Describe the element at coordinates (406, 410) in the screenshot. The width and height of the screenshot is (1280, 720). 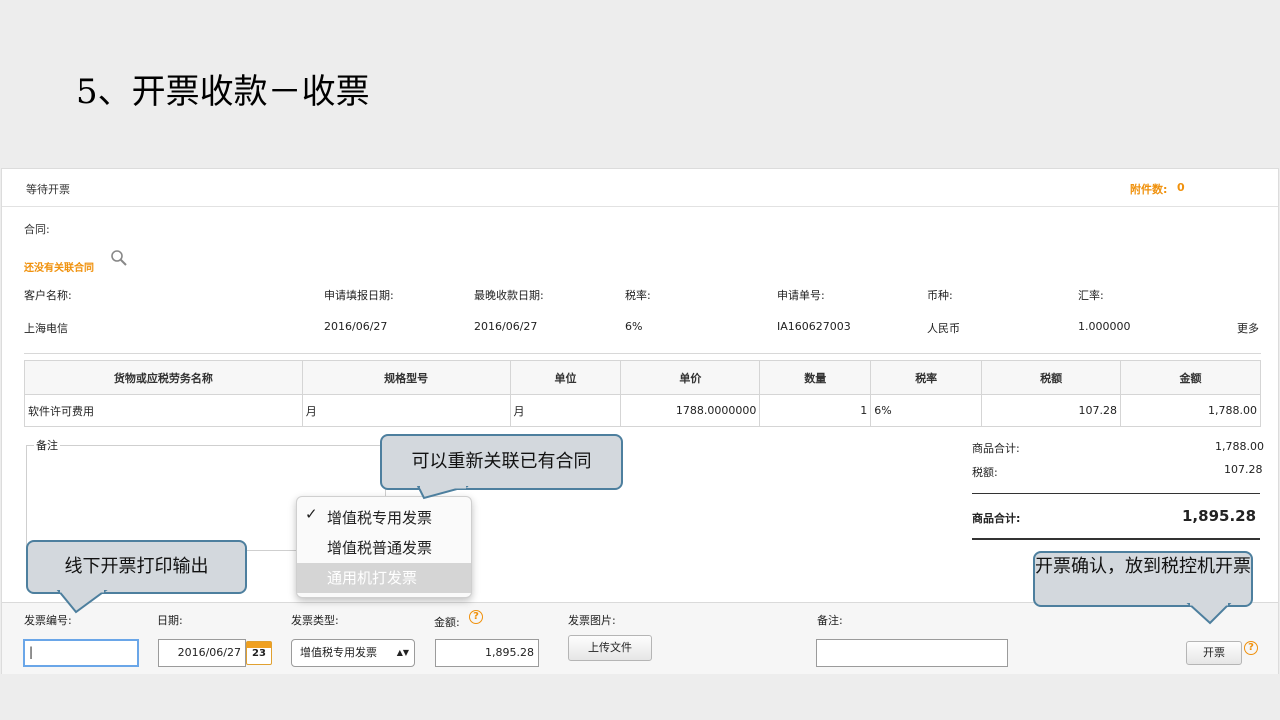
I see `cell-spec: 月` at that location.